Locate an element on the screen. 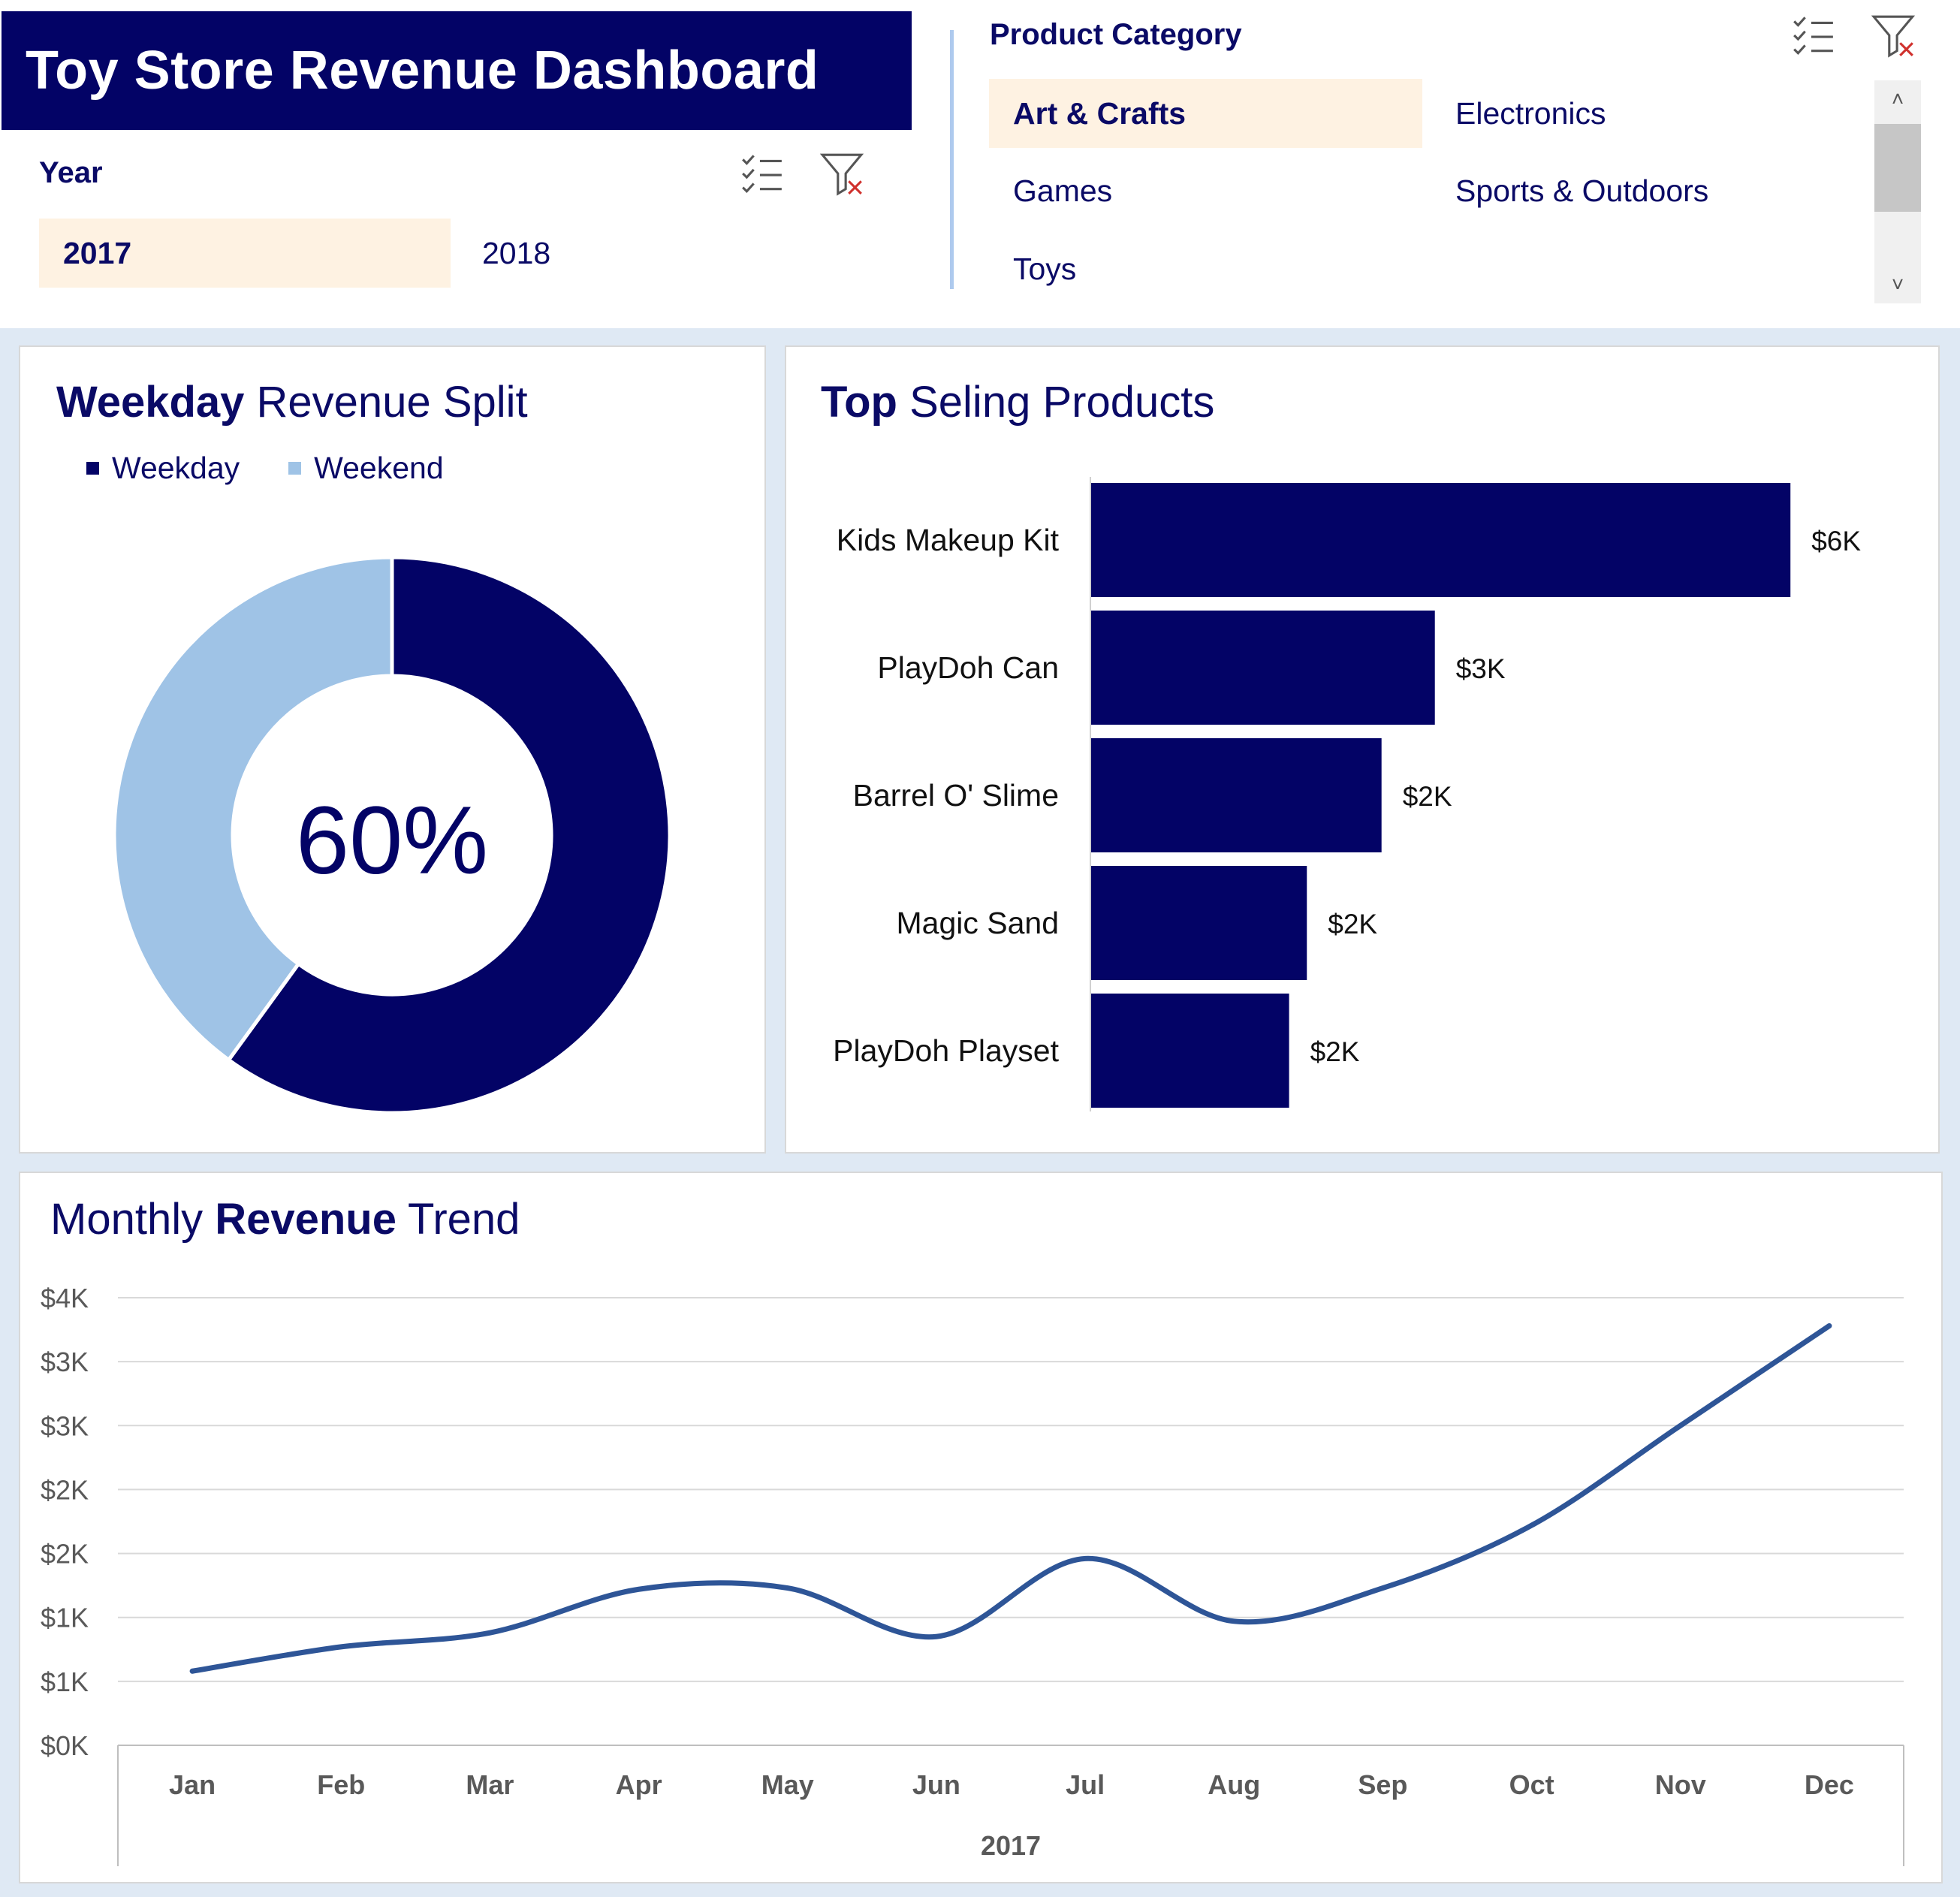 This screenshot has width=1960, height=1897. category-scrollbar: ˄ ˅ is located at coordinates (1898, 192).